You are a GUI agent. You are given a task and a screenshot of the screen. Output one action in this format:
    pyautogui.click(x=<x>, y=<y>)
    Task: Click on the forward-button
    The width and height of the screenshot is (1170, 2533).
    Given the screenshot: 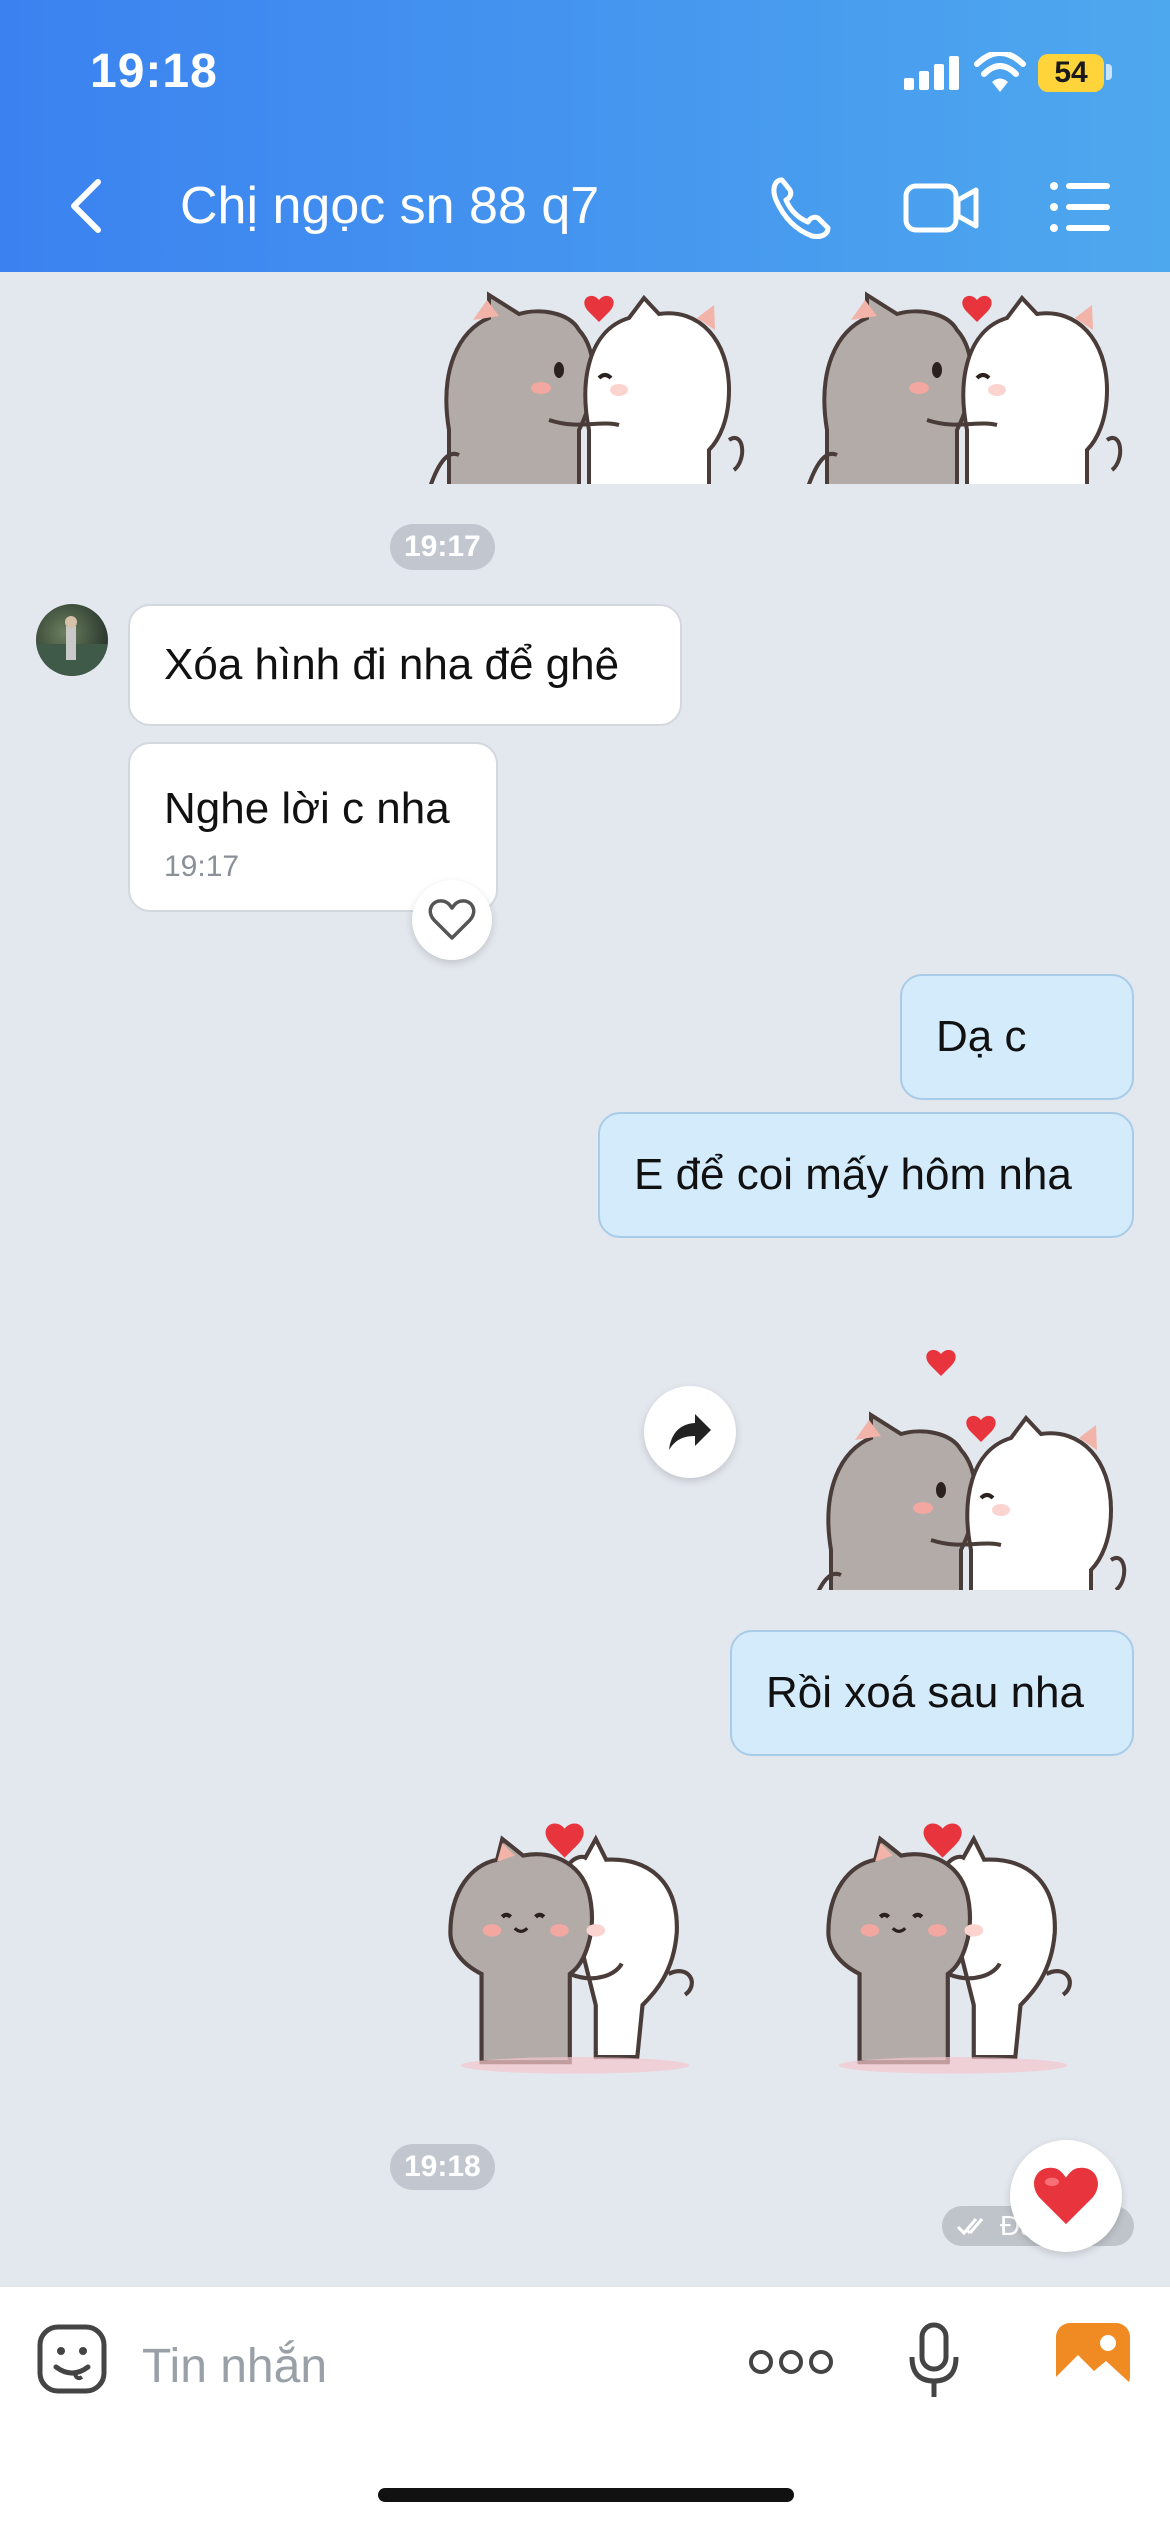 What is the action you would take?
    pyautogui.click(x=690, y=1432)
    